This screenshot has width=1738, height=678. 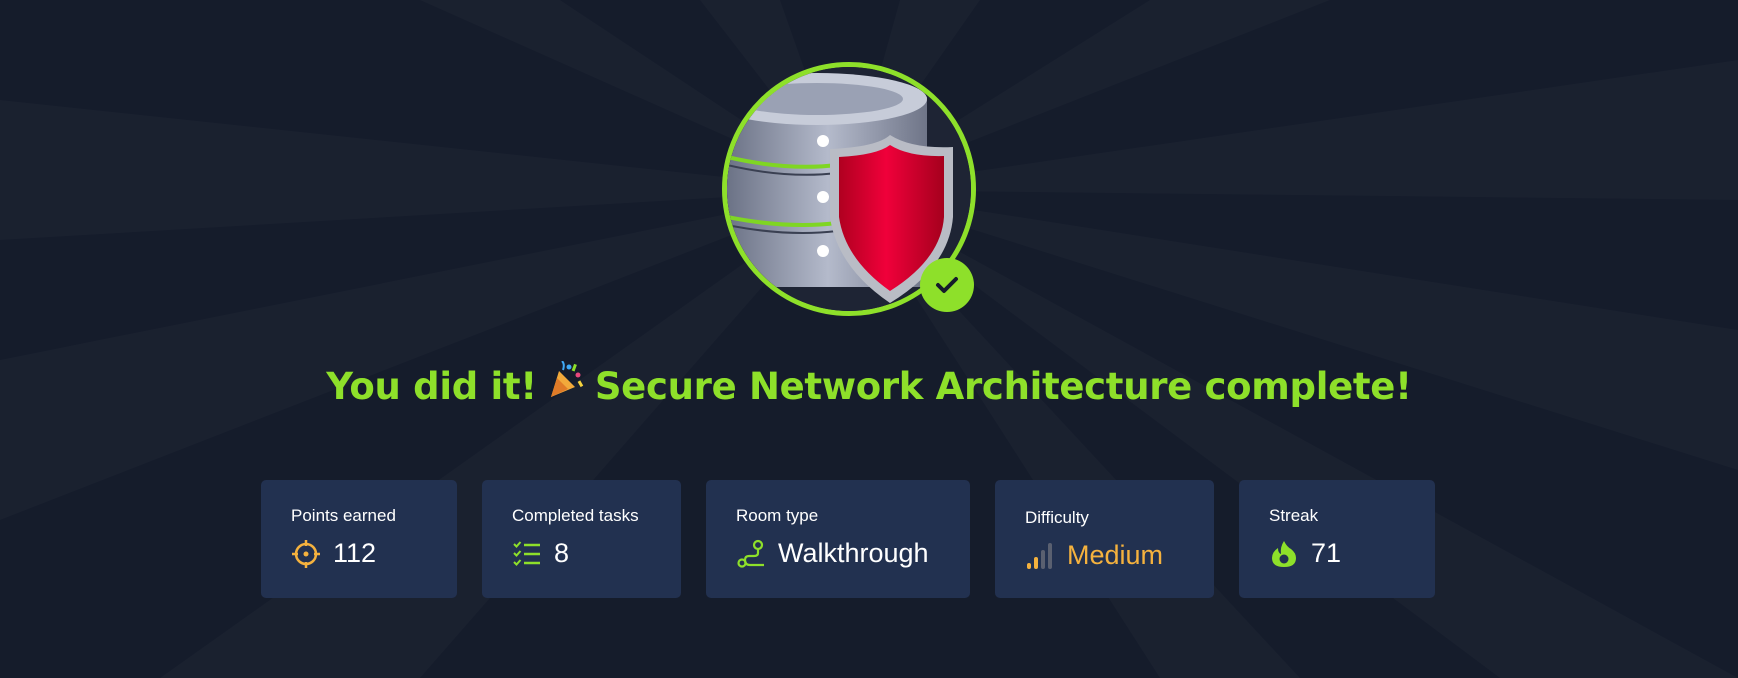 What do you see at coordinates (527, 554) in the screenshot?
I see `task-list-icon` at bounding box center [527, 554].